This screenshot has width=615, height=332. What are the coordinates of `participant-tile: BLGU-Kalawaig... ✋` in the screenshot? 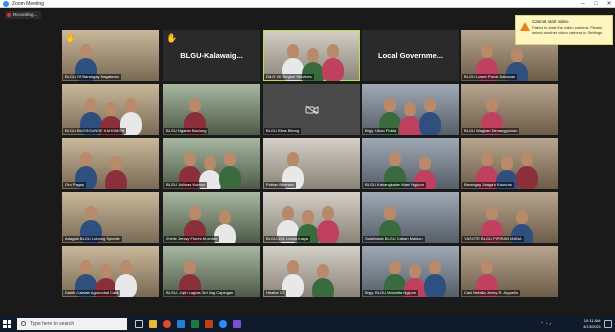 It's located at (211, 55).